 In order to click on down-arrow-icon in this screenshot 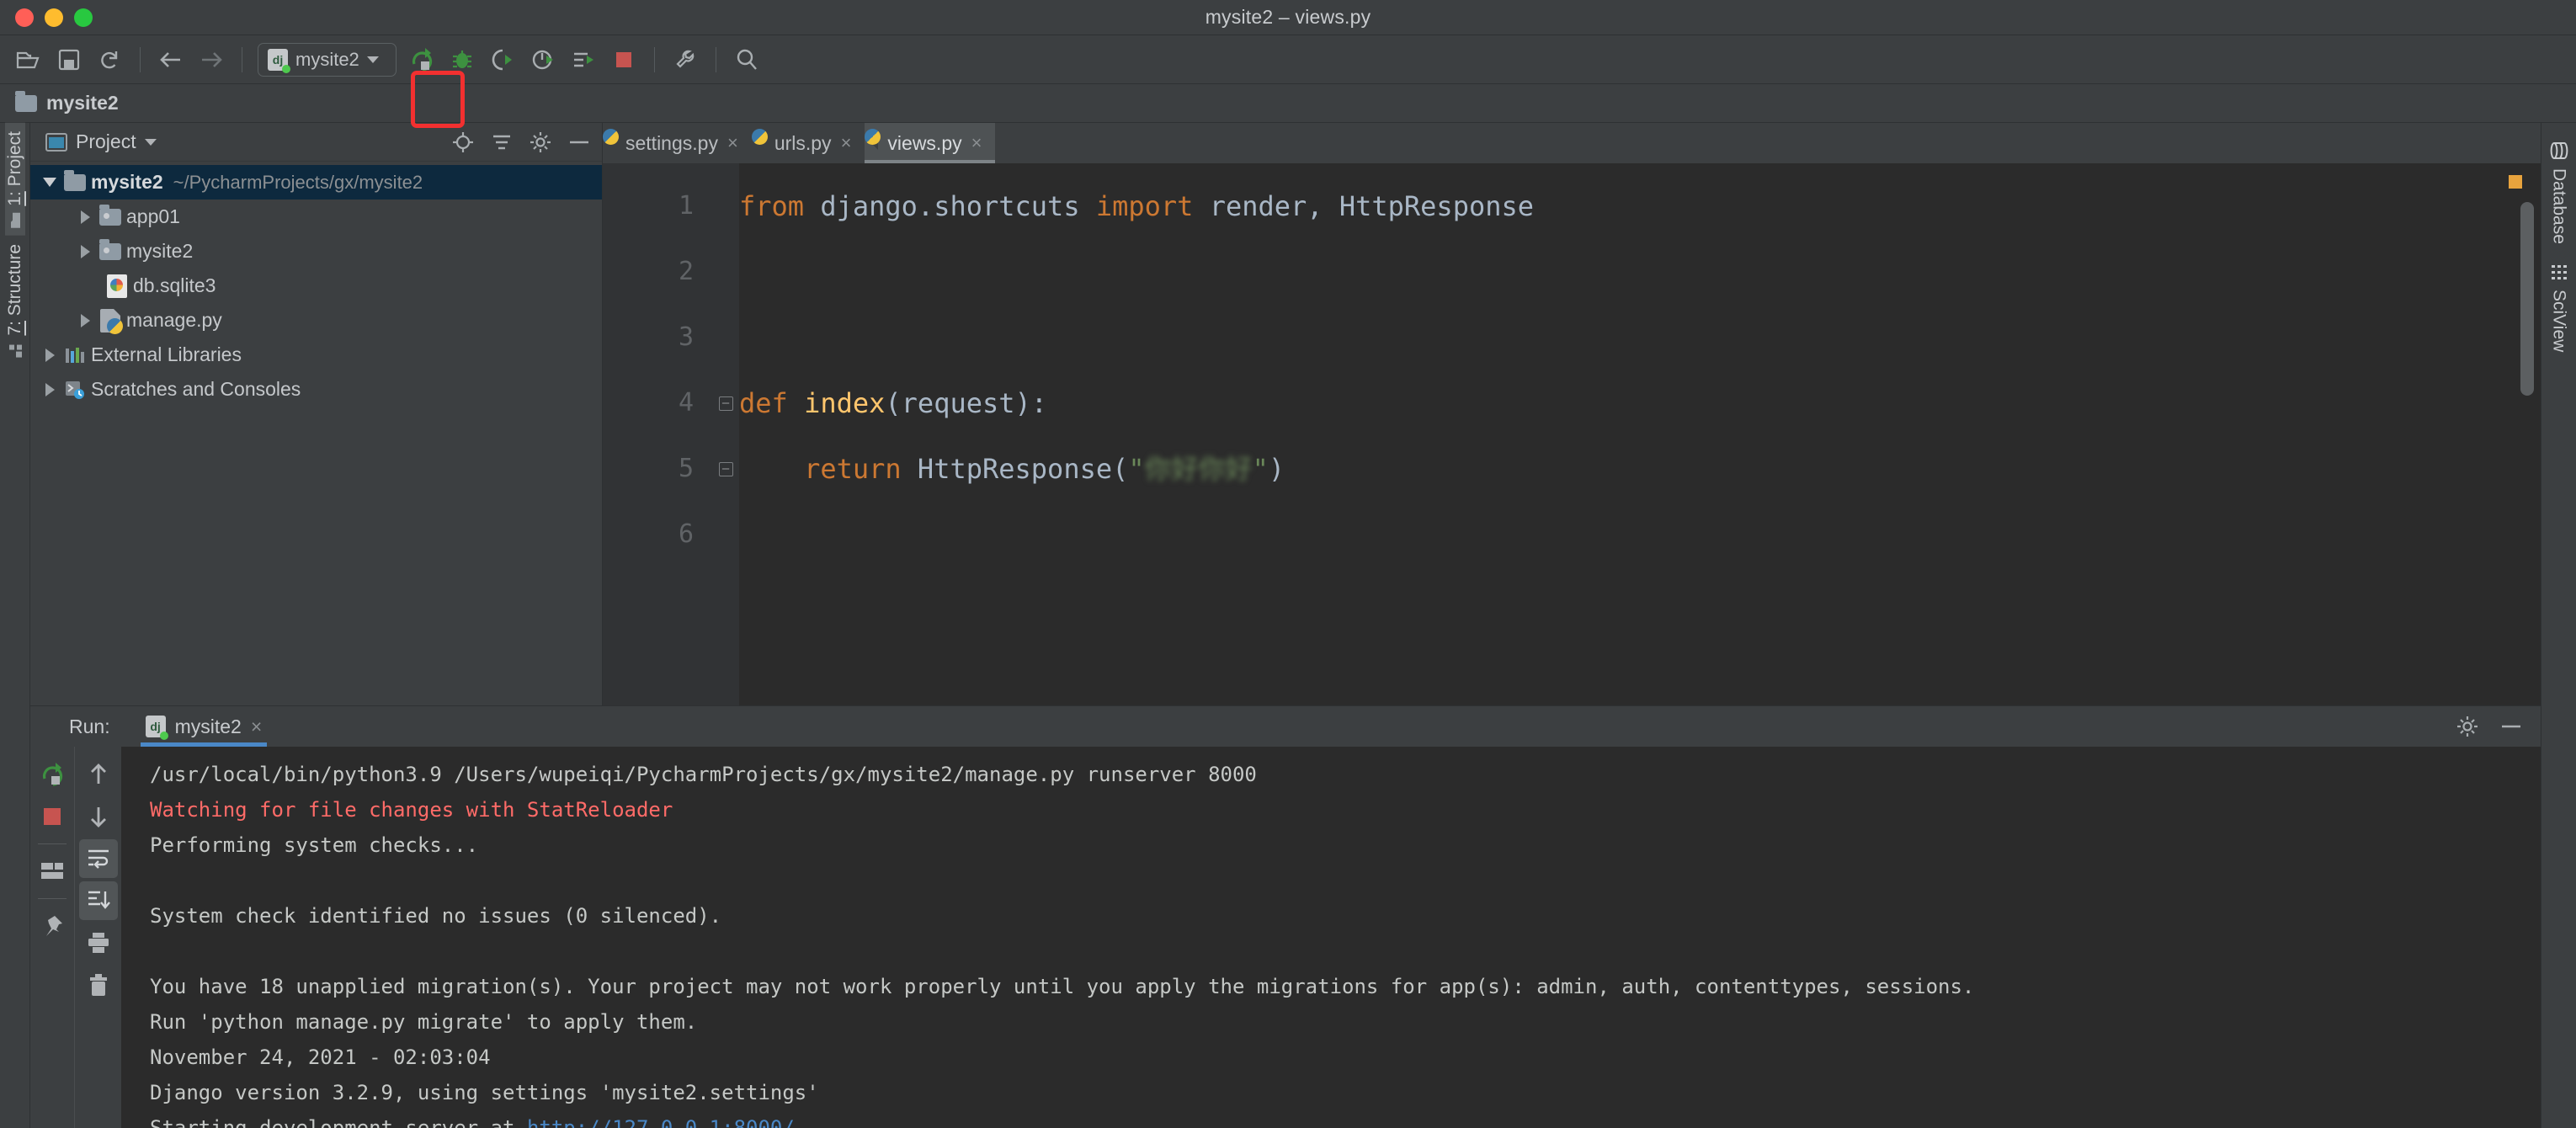, I will do `click(99, 816)`.